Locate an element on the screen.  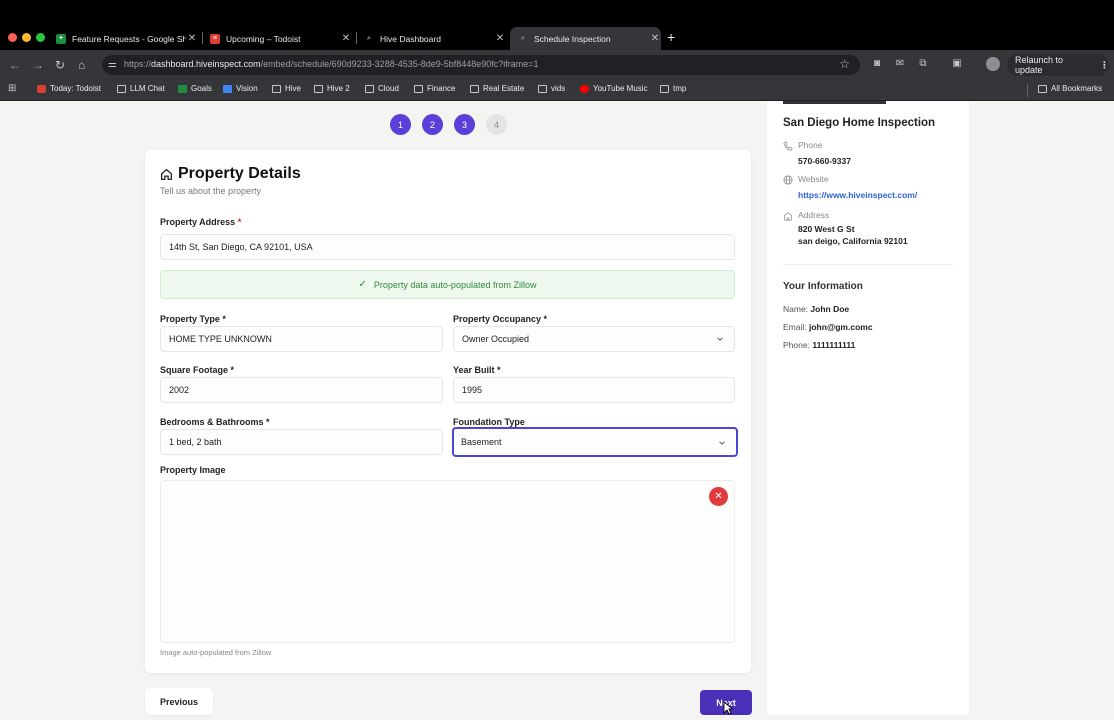
company-address-line1: 820 West G St is located at coordinates (826, 229).